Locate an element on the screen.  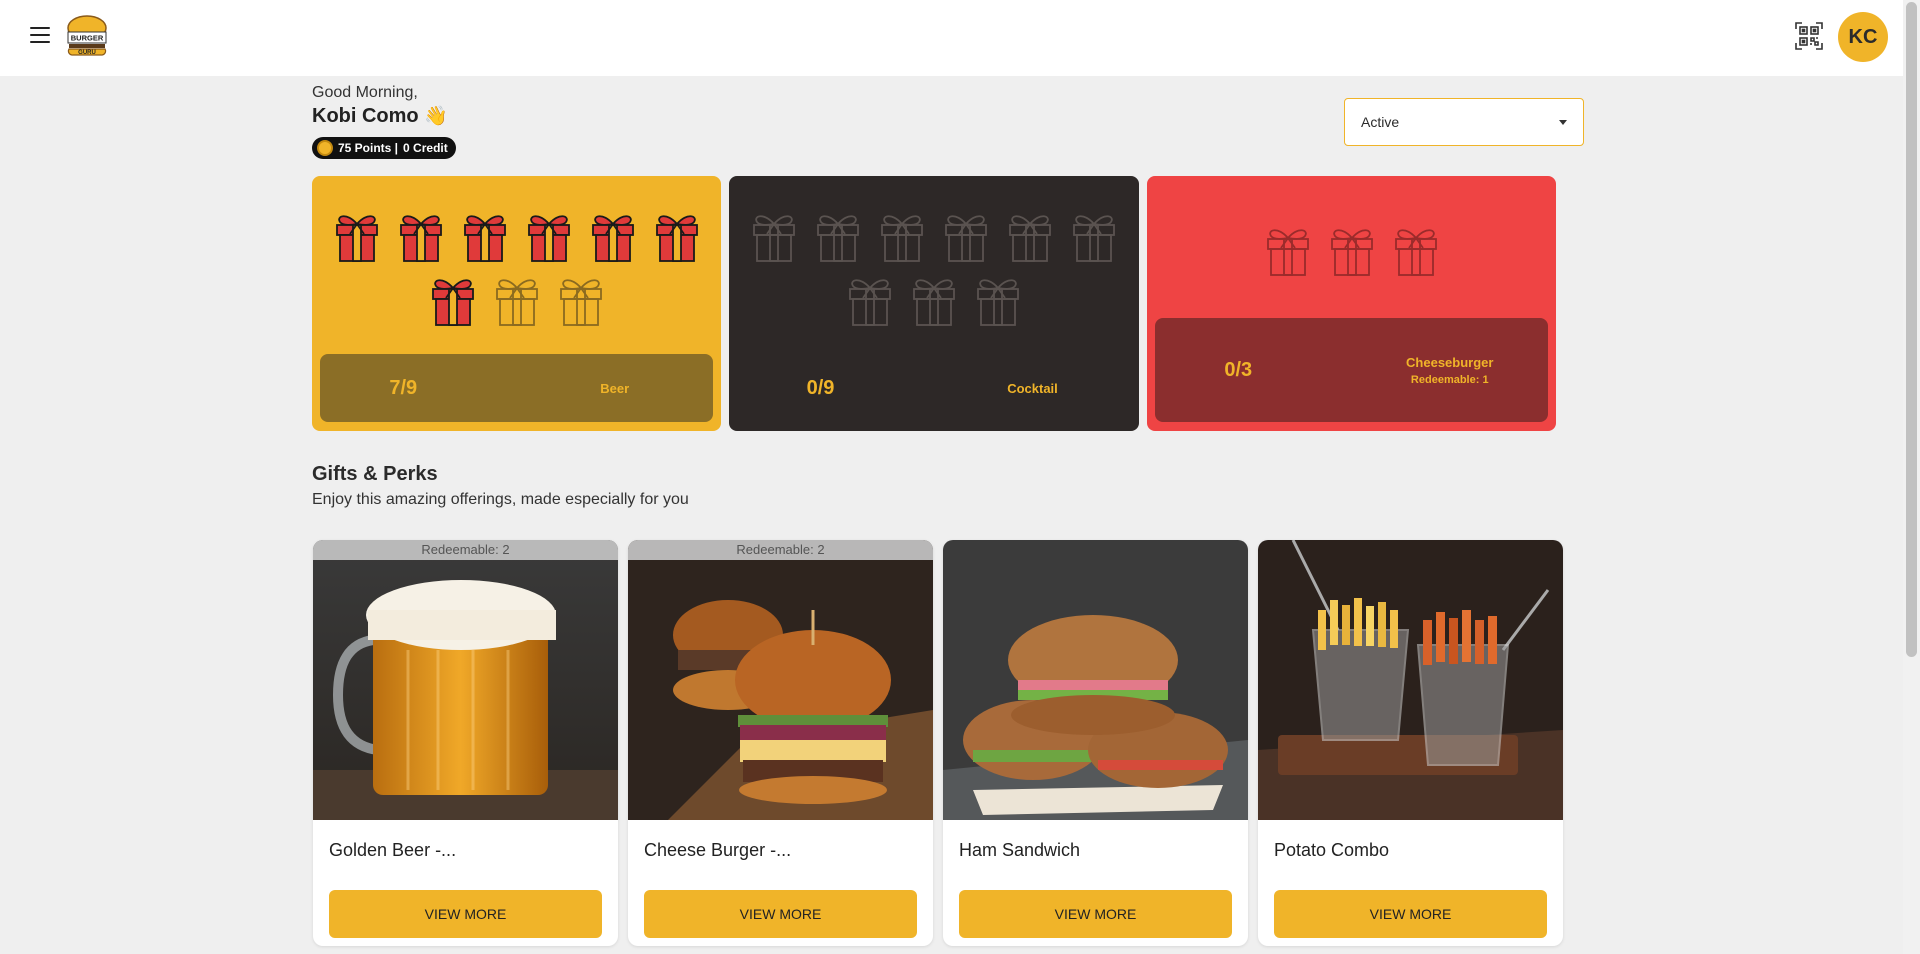
points-text: 75 Points | is located at coordinates (368, 148).